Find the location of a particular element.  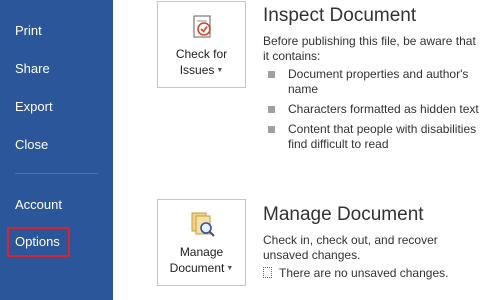

list-item: Characters formatted as hidden text is located at coordinates (378, 109).